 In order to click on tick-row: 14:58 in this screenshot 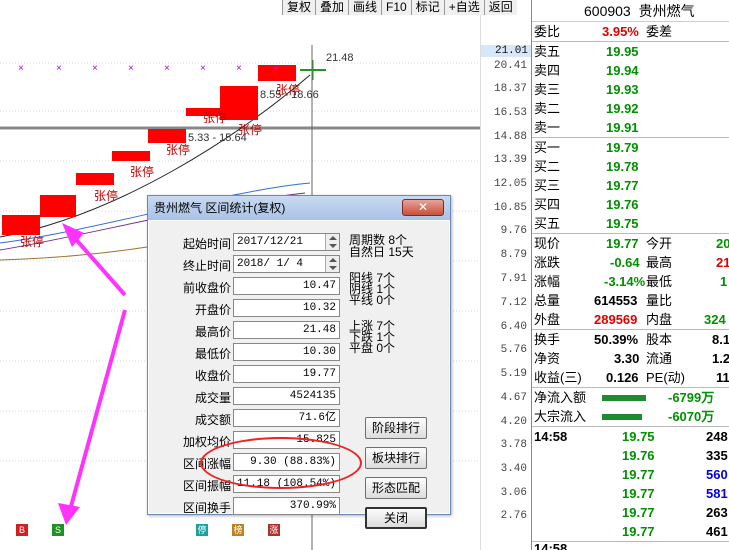, I will do `click(551, 546)`.